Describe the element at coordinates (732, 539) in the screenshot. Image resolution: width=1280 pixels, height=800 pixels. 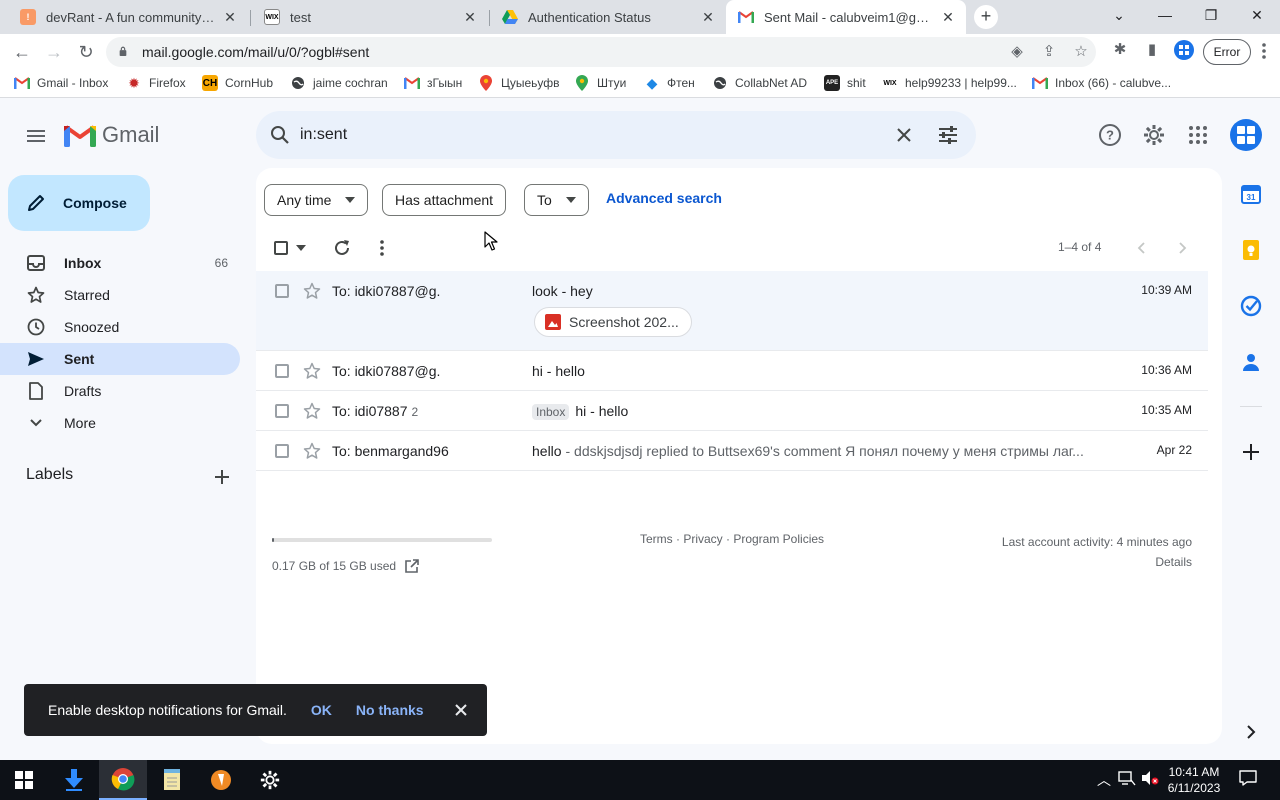
I see `footer-links: Terms · Privacy · Program Policies` at that location.